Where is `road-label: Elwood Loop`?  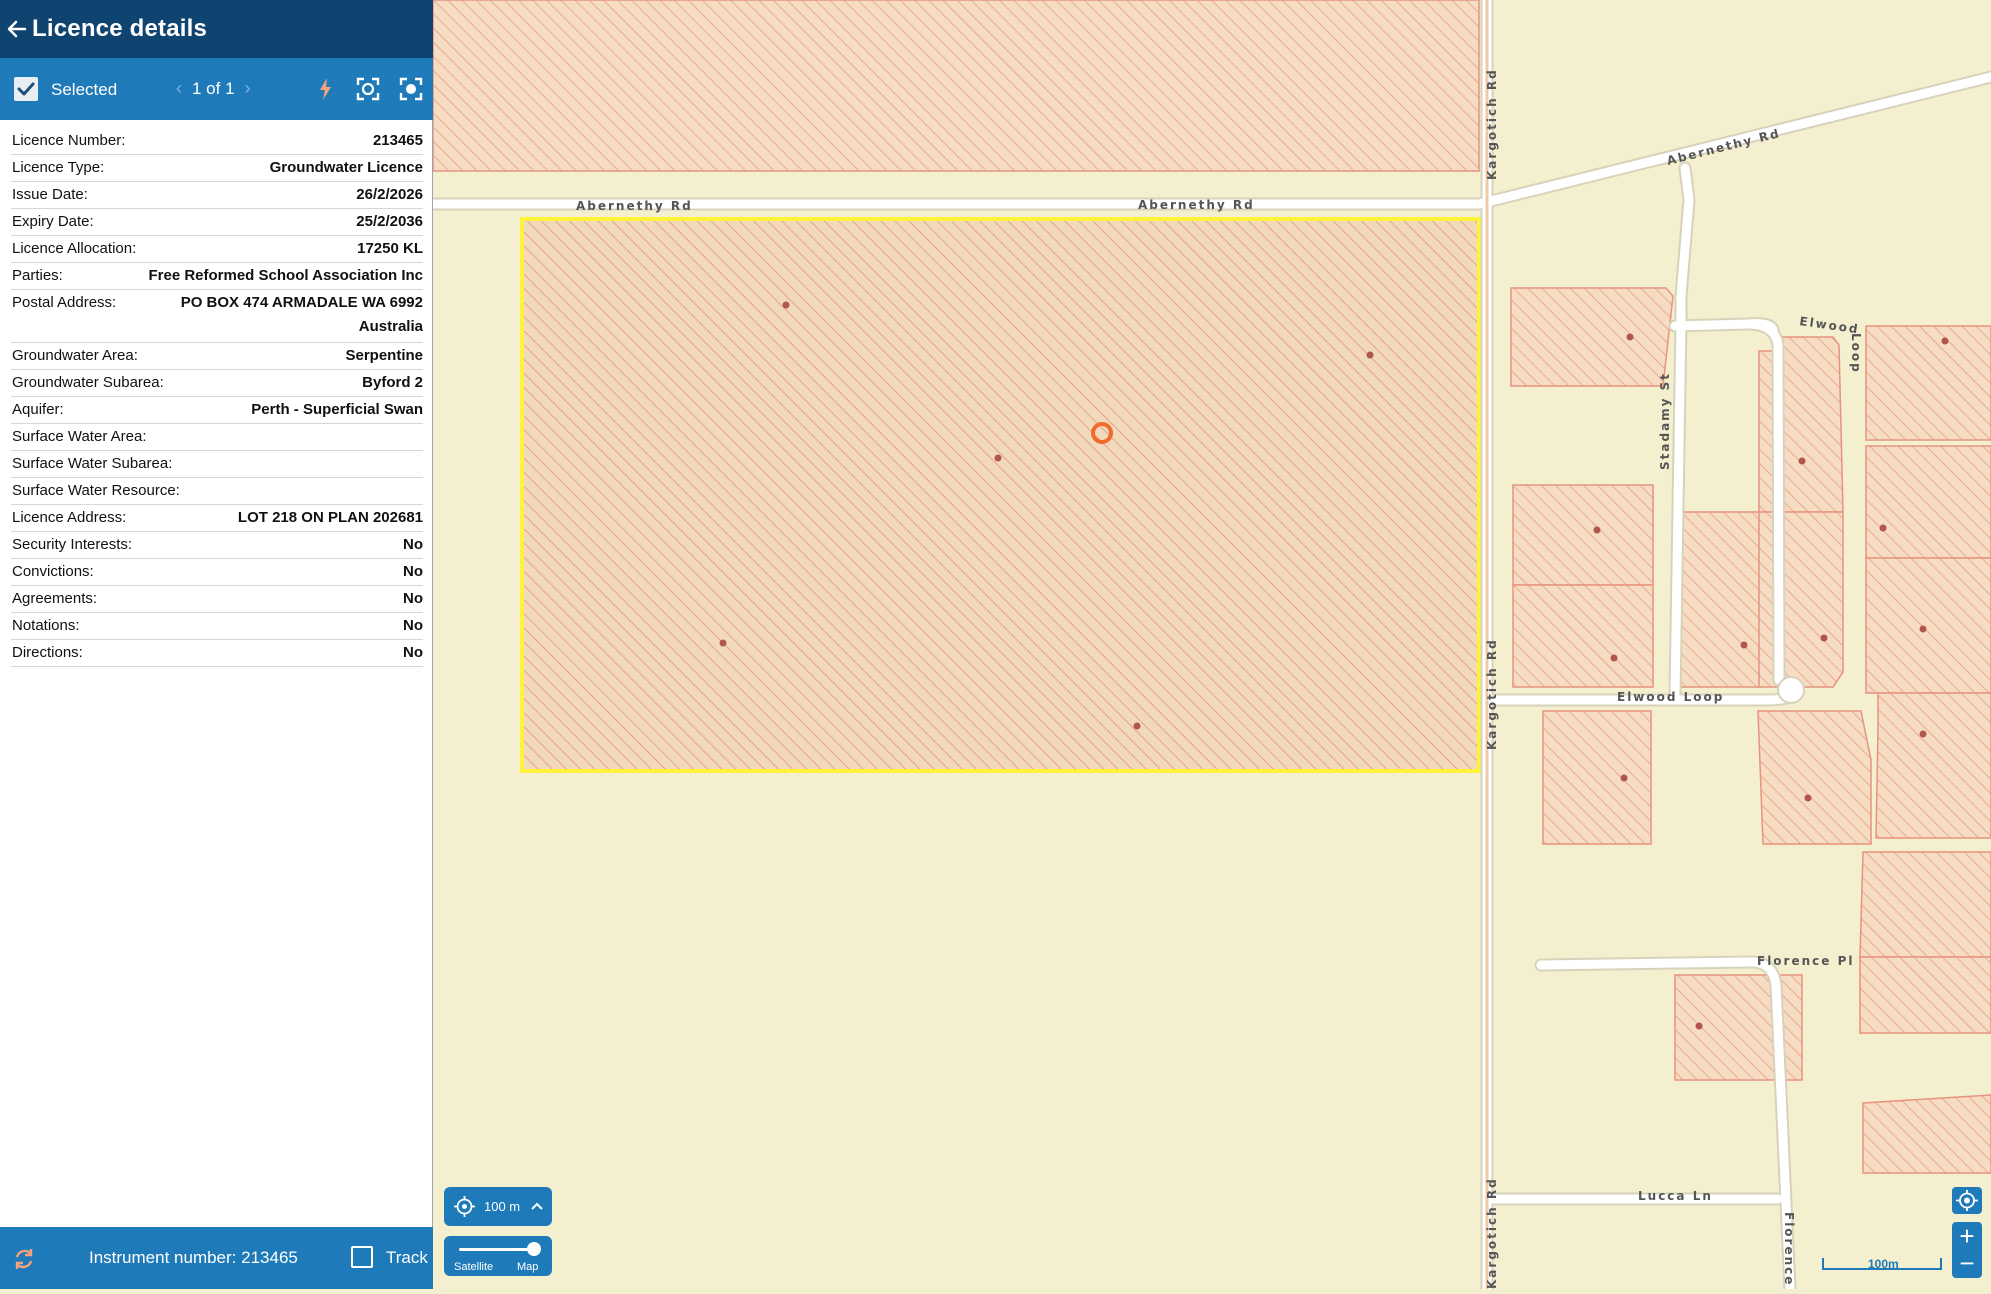
road-label: Elwood Loop is located at coordinates (1670, 697).